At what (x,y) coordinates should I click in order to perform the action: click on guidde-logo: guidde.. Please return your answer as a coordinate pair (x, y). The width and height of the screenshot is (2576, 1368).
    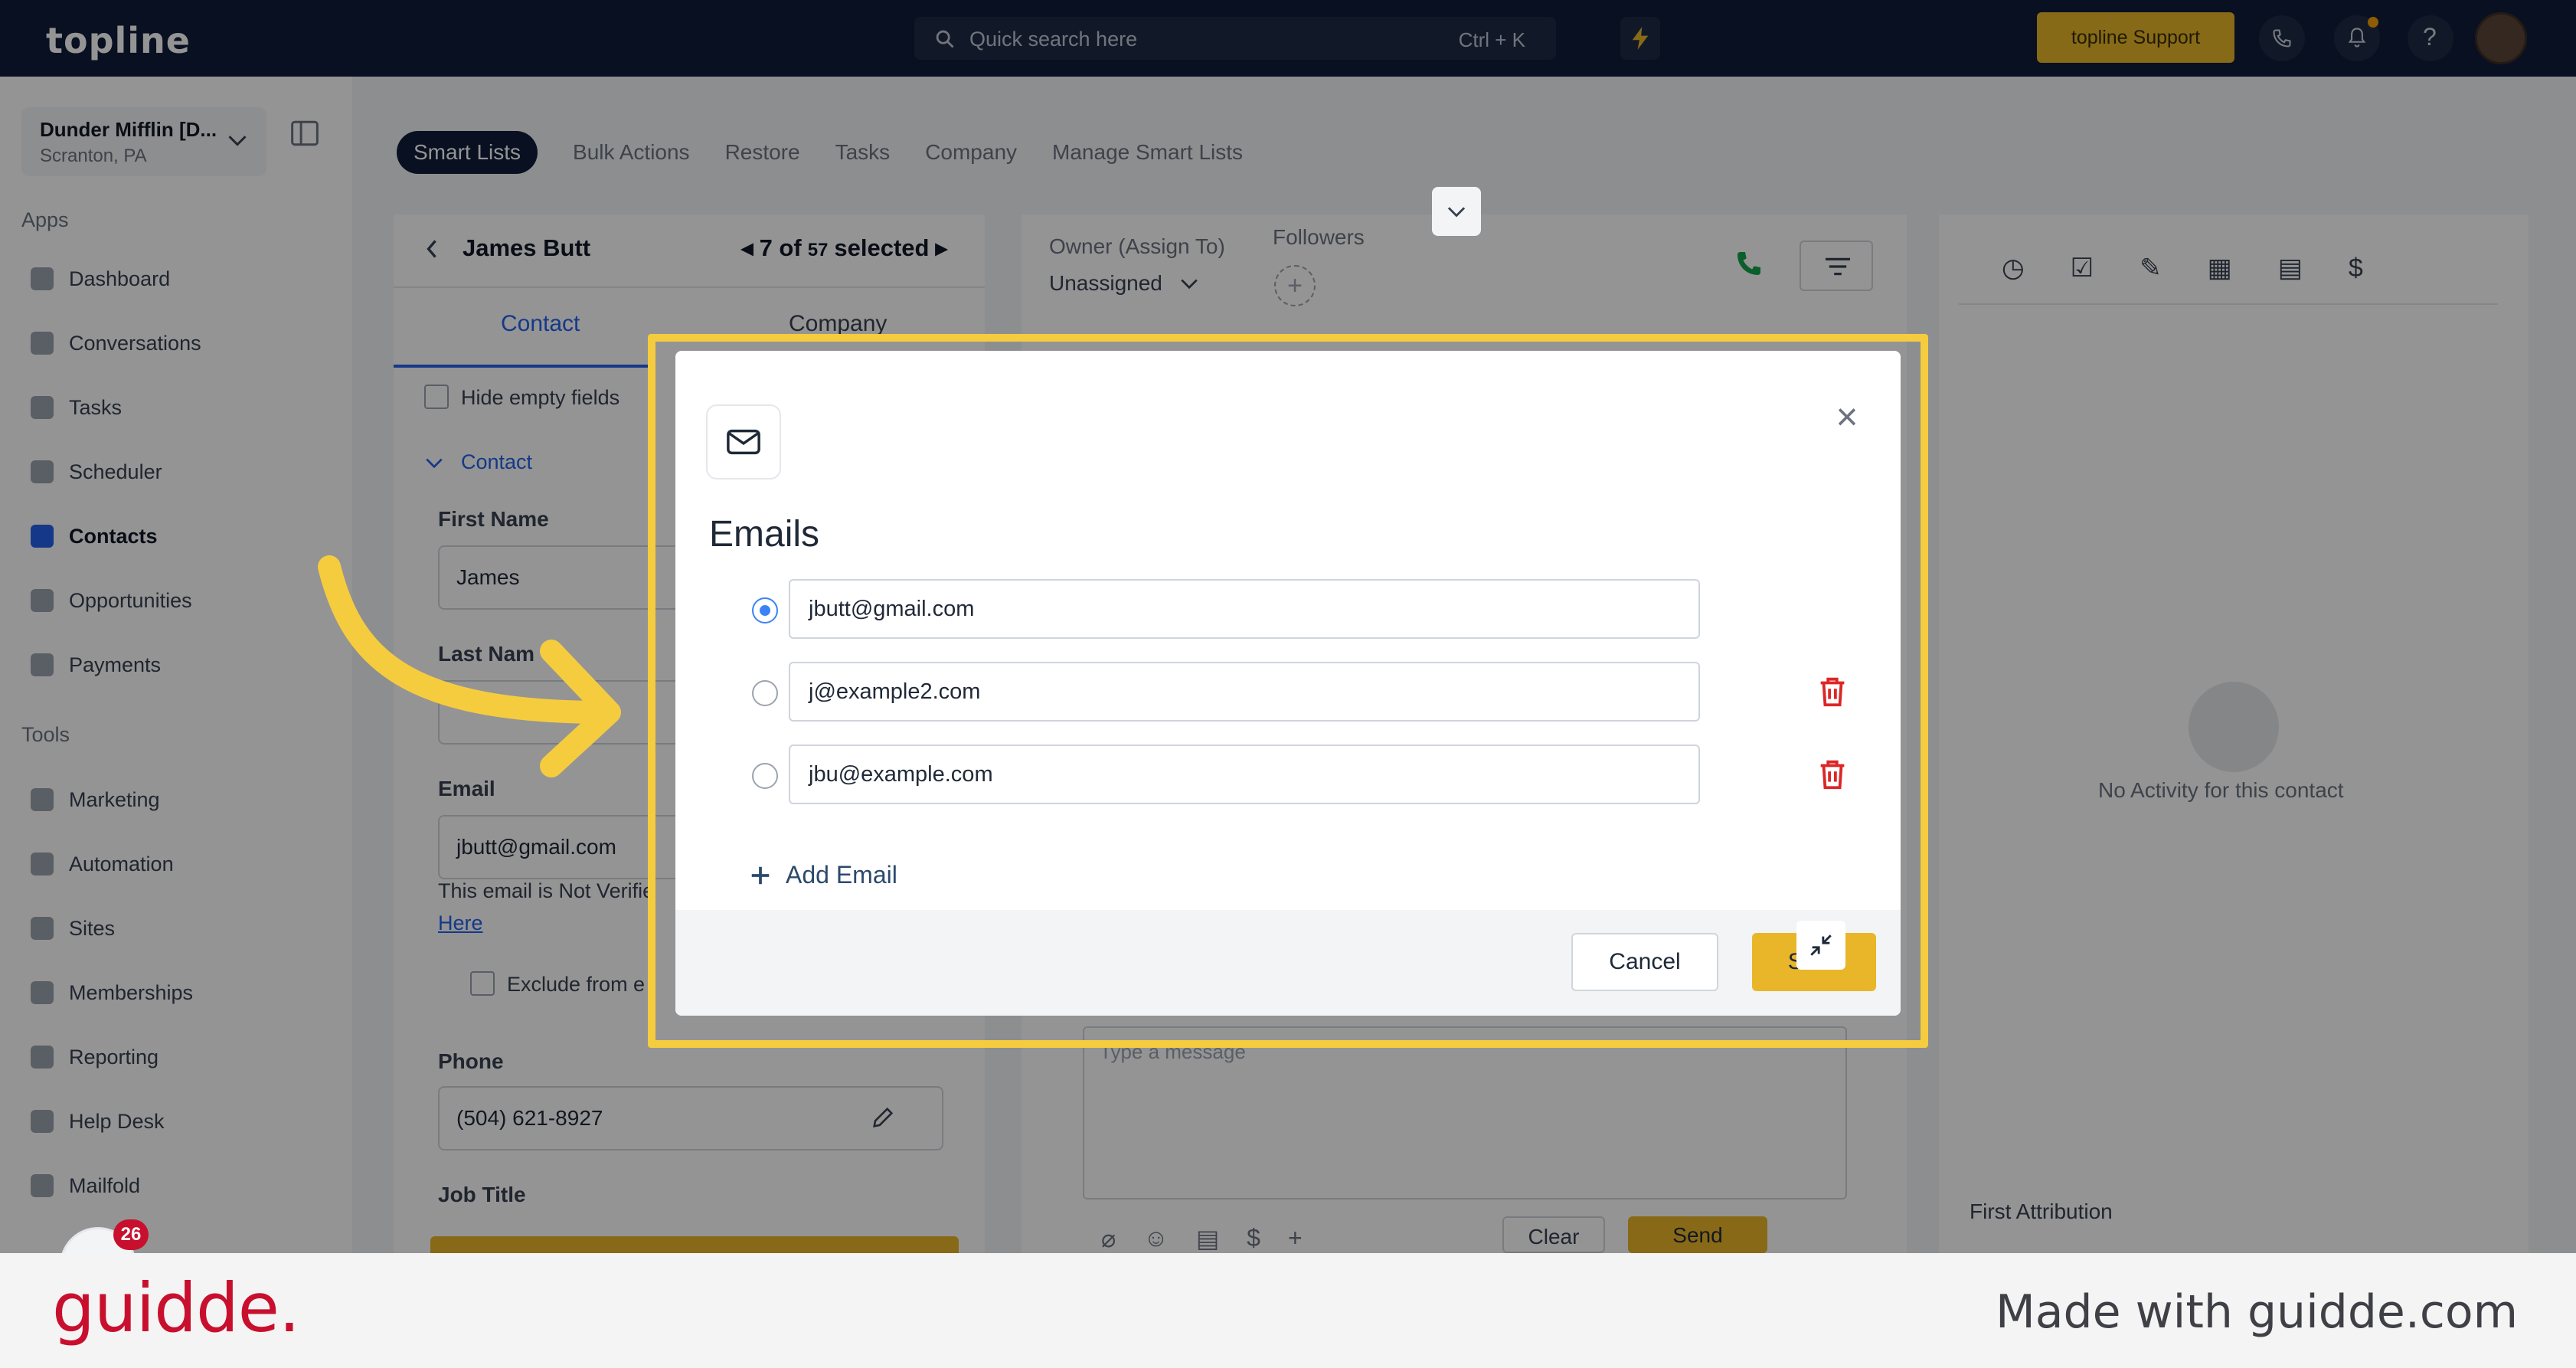
    Looking at the image, I should click on (176, 1307).